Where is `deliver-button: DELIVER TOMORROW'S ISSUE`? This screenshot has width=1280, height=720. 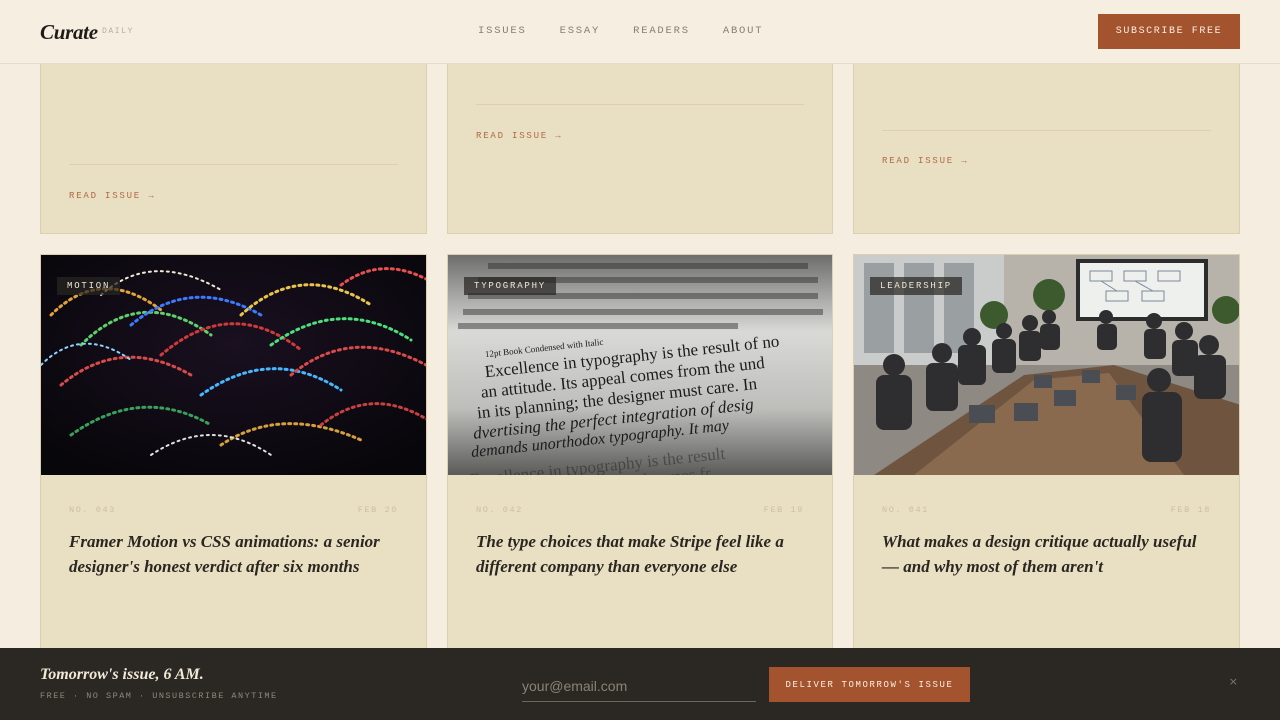 deliver-button: DELIVER TOMORROW'S ISSUE is located at coordinates (869, 684).